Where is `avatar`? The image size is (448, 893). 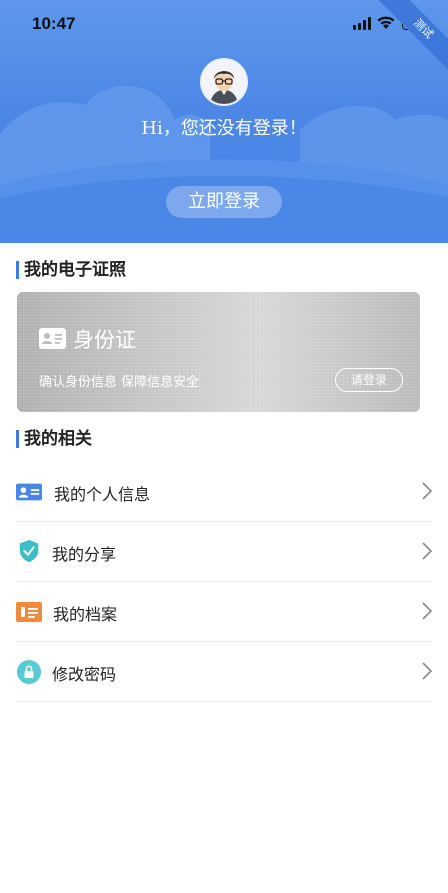 avatar is located at coordinates (224, 82).